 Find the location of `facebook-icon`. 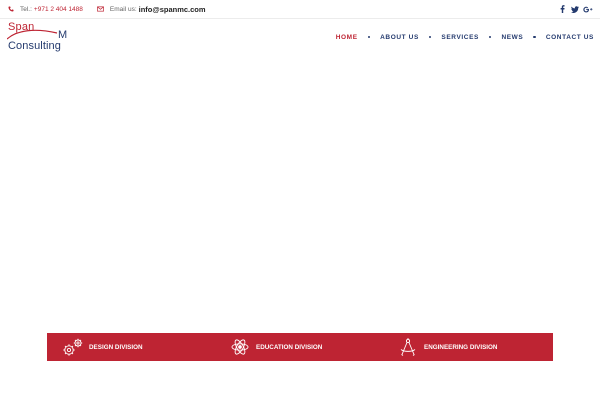

facebook-icon is located at coordinates (562, 9).